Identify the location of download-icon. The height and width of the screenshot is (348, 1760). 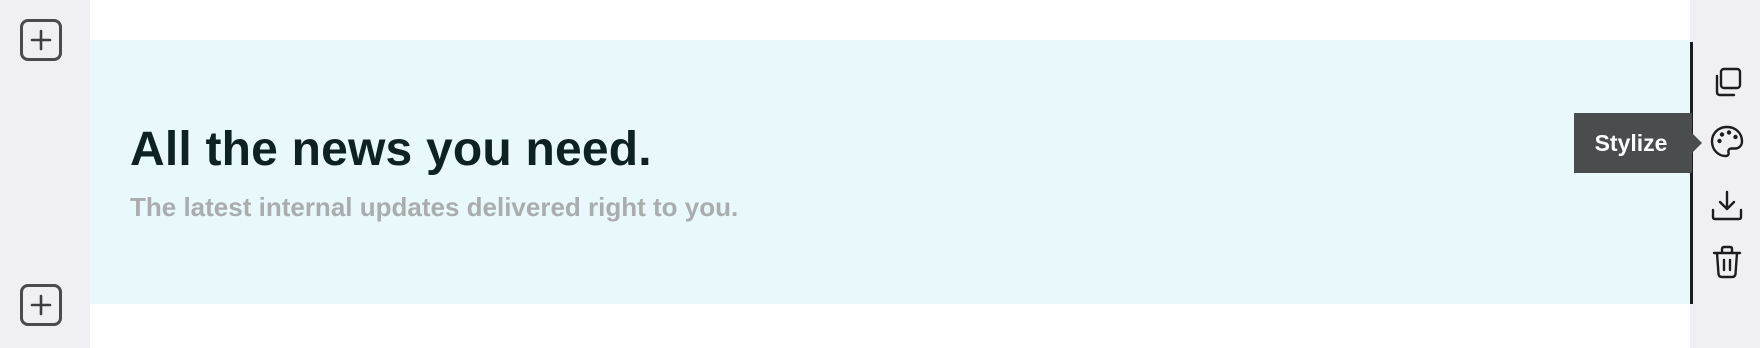
(1727, 205).